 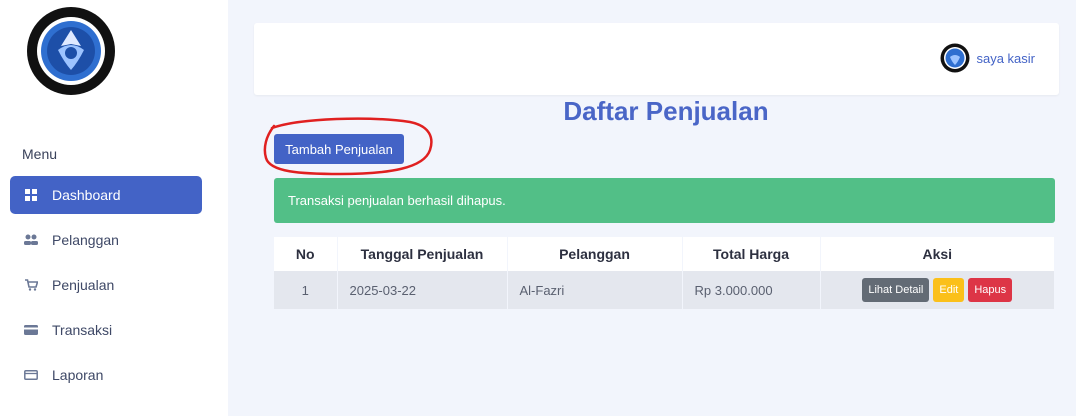 What do you see at coordinates (85, 240) in the screenshot?
I see `sidebar-item-label: Pelanggan` at bounding box center [85, 240].